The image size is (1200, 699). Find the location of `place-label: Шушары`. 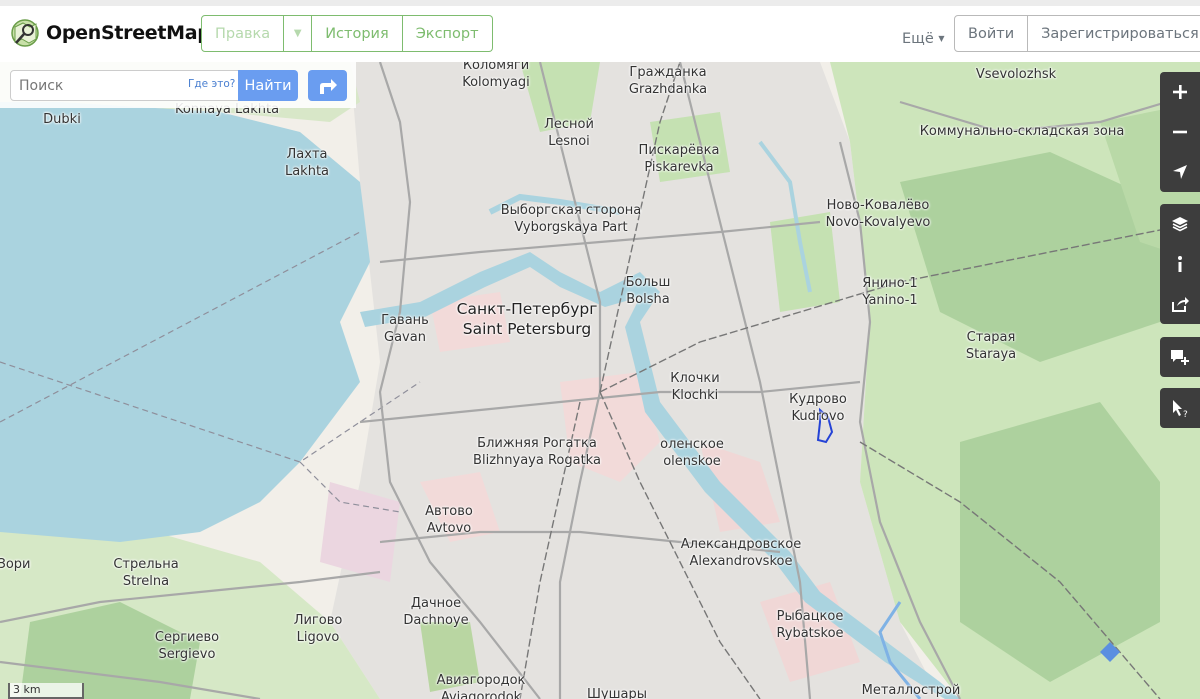

place-label: Шушары is located at coordinates (617, 693).